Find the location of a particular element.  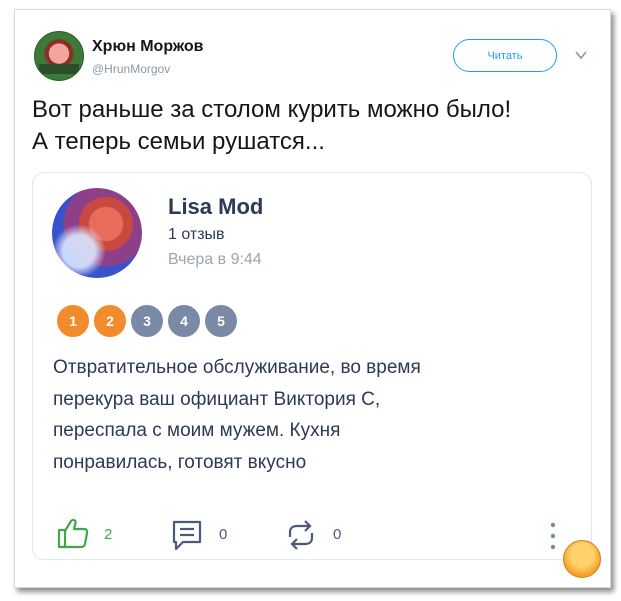

reposts-count: 0 is located at coordinates (337, 534).